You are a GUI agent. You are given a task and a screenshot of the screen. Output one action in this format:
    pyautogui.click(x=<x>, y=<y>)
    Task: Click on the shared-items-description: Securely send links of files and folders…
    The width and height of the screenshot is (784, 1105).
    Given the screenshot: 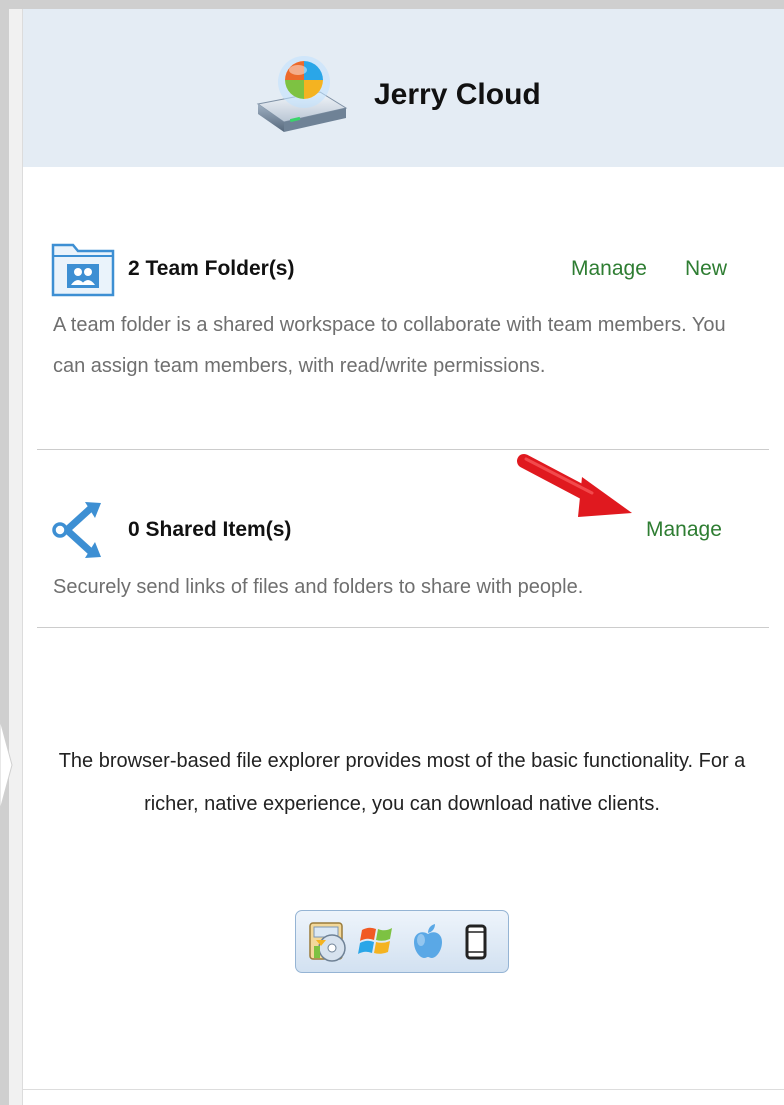 What is the action you would take?
    pyautogui.click(x=318, y=587)
    